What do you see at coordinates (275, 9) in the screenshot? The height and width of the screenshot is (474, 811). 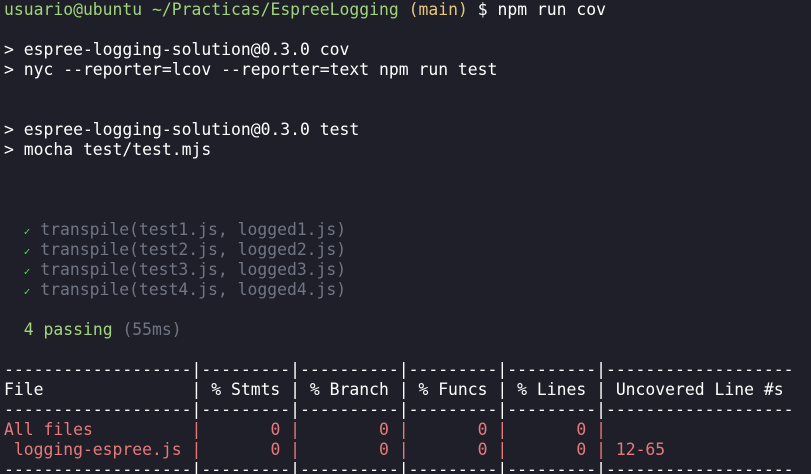 I see `prompt-path: ~/Practicas/EspreeLogging` at bounding box center [275, 9].